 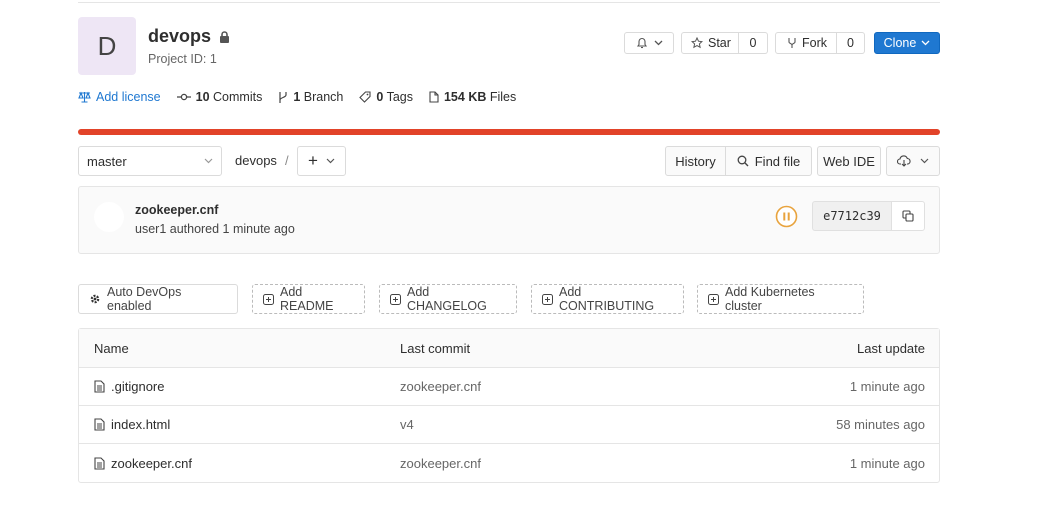 I want to click on branches-link: 1 Branch, so click(x=310, y=97).